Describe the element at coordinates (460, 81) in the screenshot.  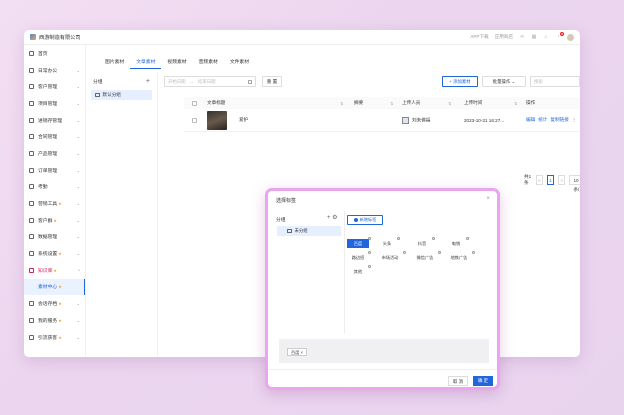
I see `add-material-button: + 添加素材` at that location.